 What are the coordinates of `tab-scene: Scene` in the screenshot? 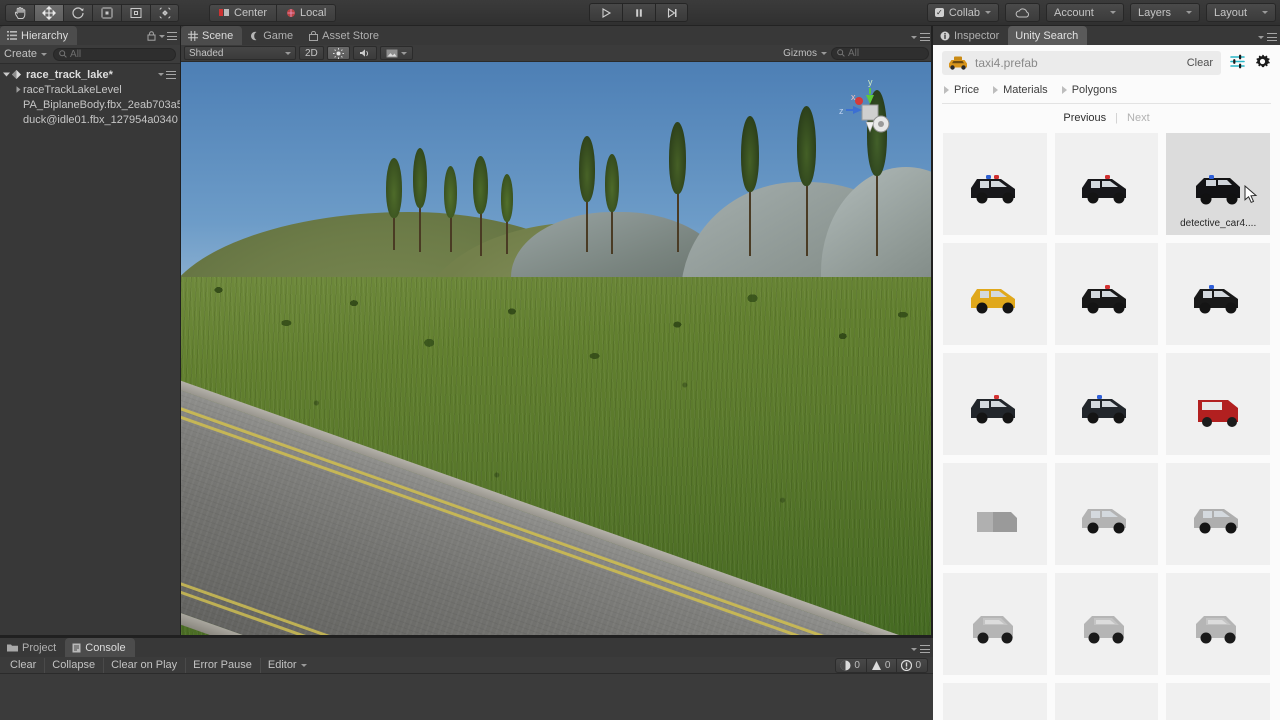 It's located at (212, 35).